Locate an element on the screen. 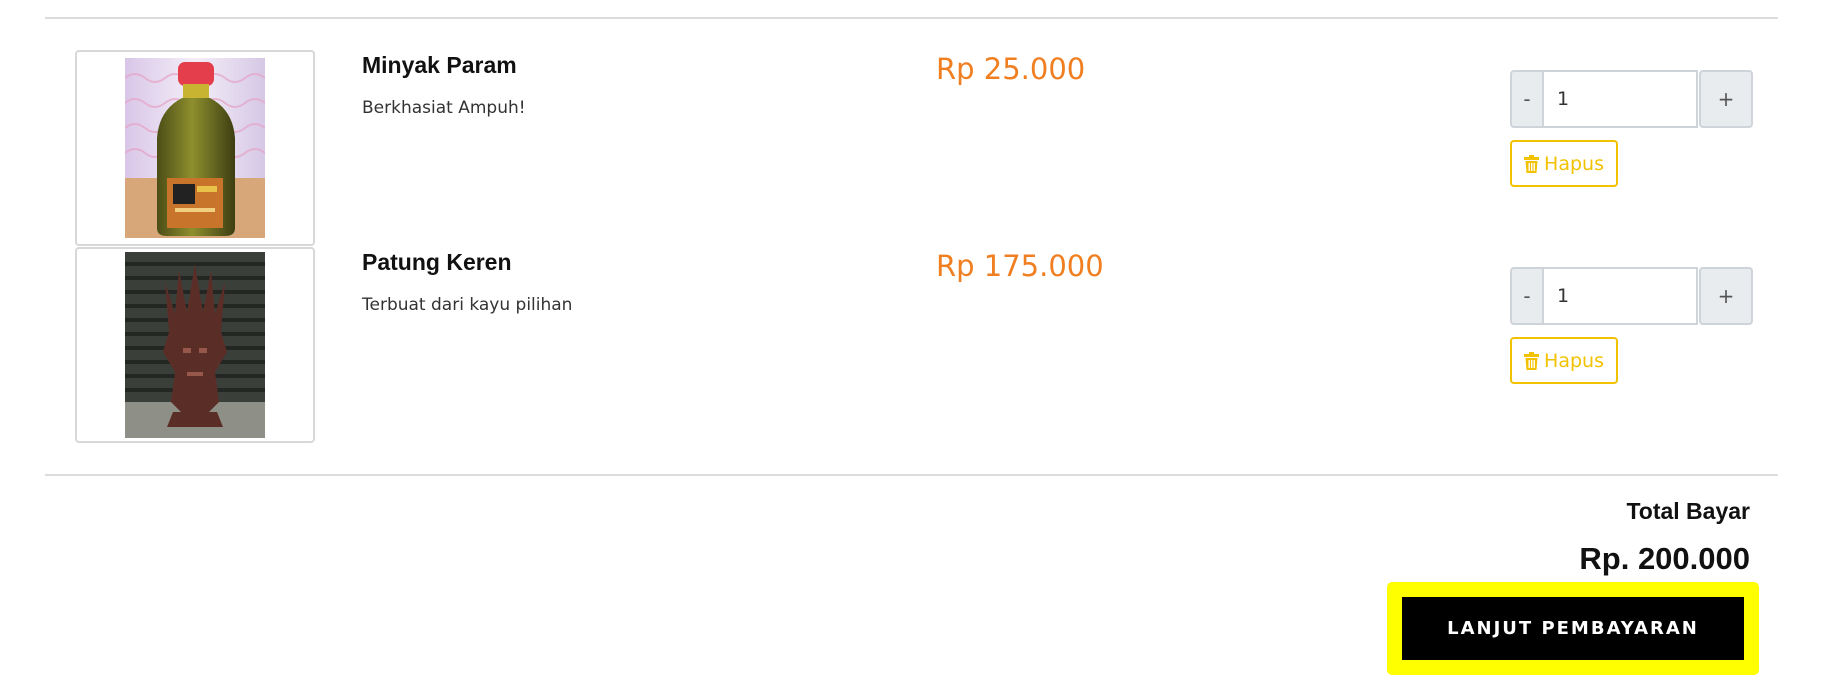 The width and height of the screenshot is (1826, 682). product-description: Berkhasiat Ampuh! is located at coordinates (444, 108).